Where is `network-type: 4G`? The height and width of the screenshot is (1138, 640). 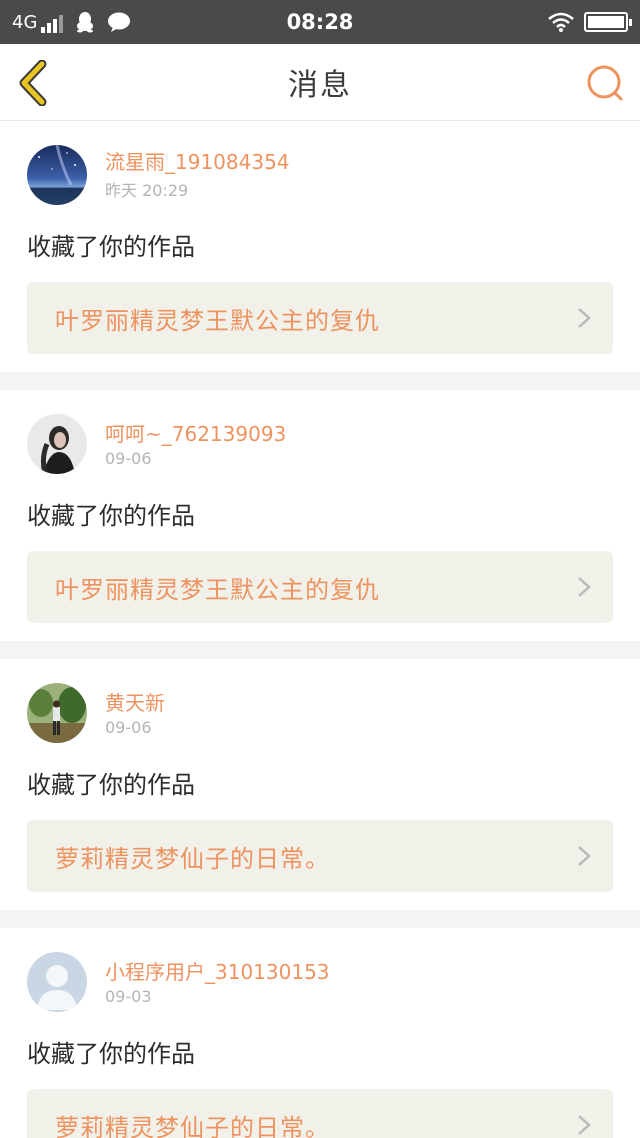 network-type: 4G is located at coordinates (25, 22).